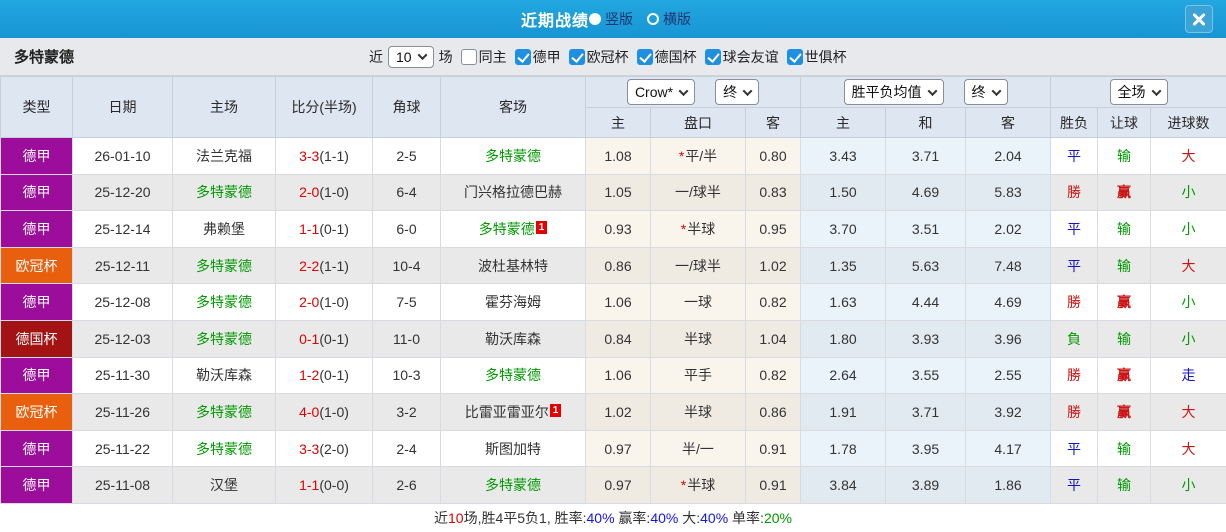 The height and width of the screenshot is (532, 1226). I want to click on competition-checkboxes: 同主 德甲 欧冠杯 德国杯 球会友谊 世俱杯, so click(650, 57).